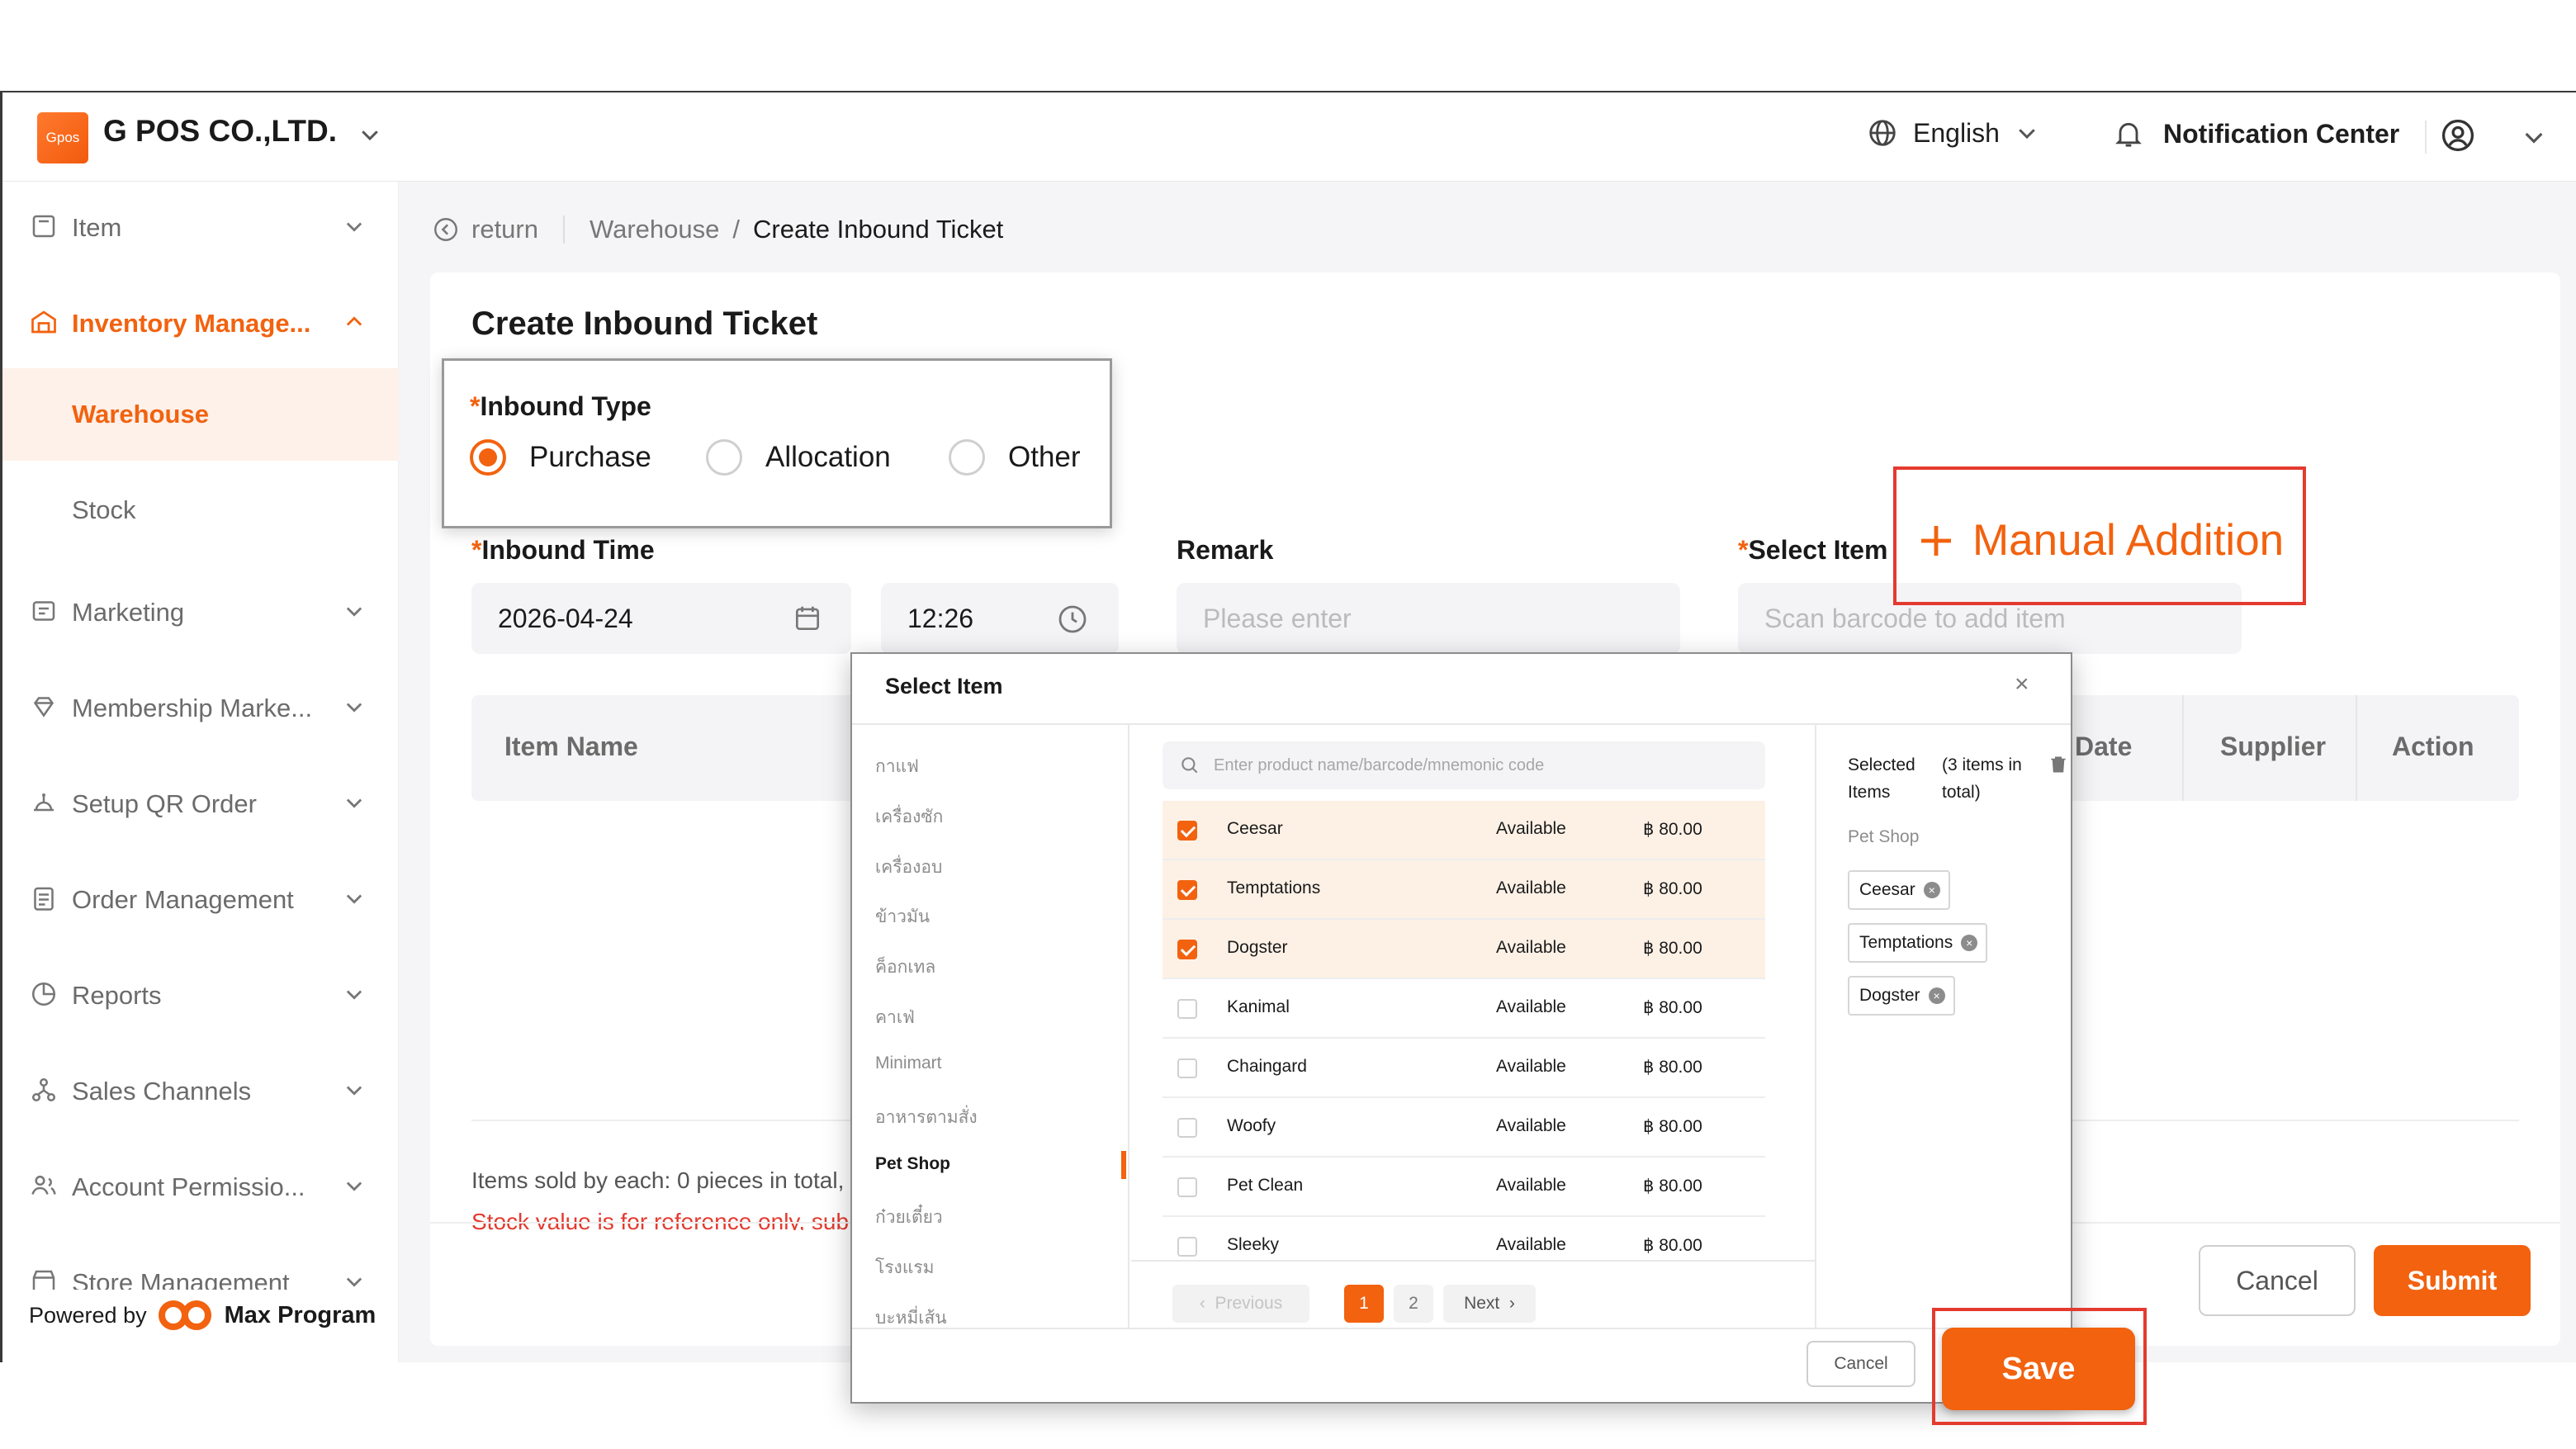 This screenshot has width=2576, height=1449. Describe the element at coordinates (1489, 1304) in the screenshot. I see `pagination-next: Next ›` at that location.